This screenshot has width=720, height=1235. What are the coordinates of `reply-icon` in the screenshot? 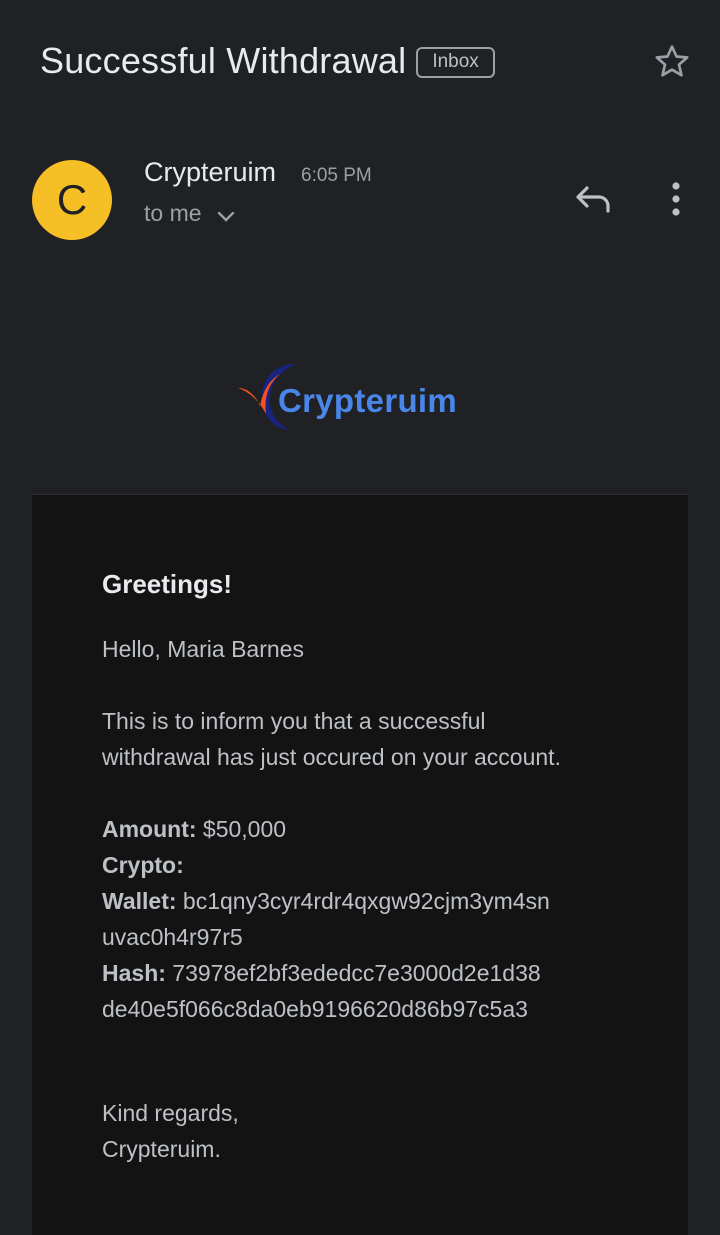 It's located at (593, 201).